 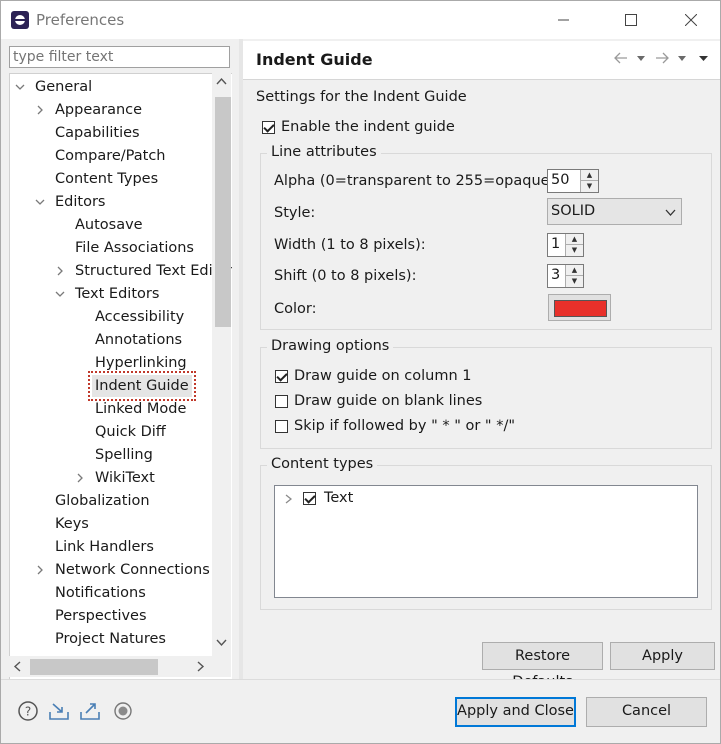 I want to click on shift-increment-button: ▲, so click(x=574, y=270).